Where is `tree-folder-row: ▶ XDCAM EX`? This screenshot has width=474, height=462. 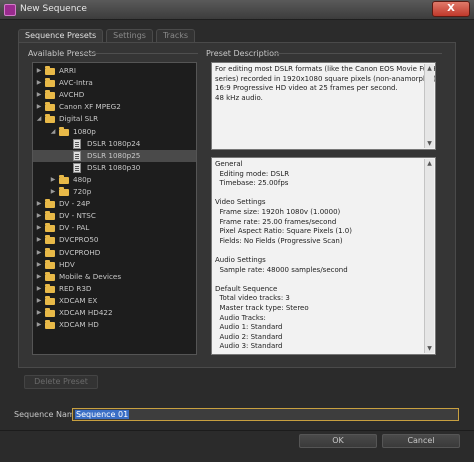
tree-folder-row: ▶ XDCAM EX is located at coordinates (114, 301).